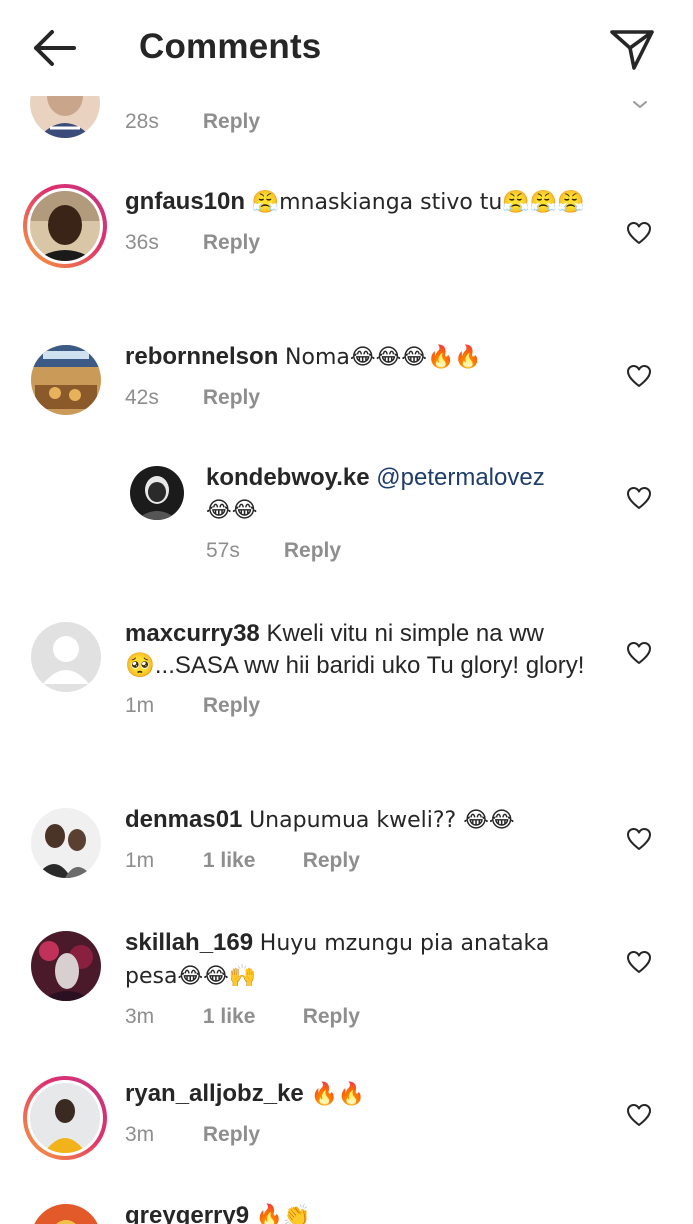 The width and height of the screenshot is (693, 1224). Describe the element at coordinates (382, 820) in the screenshot. I see `comment-text: Unapumua kweli?? 😂😂` at that location.